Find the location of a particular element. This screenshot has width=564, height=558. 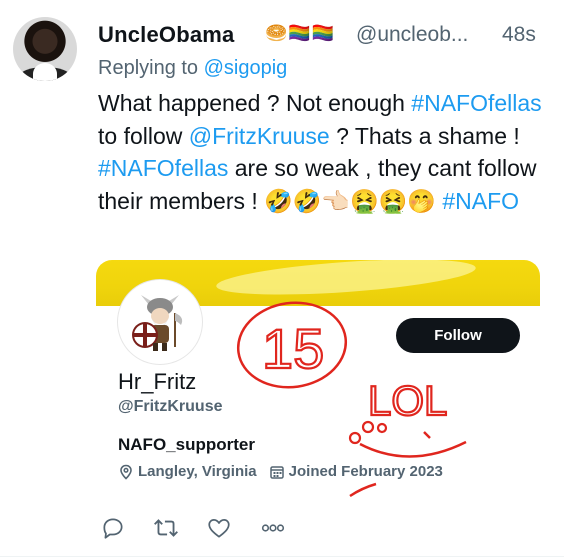

heart-icon is located at coordinates (219, 528).